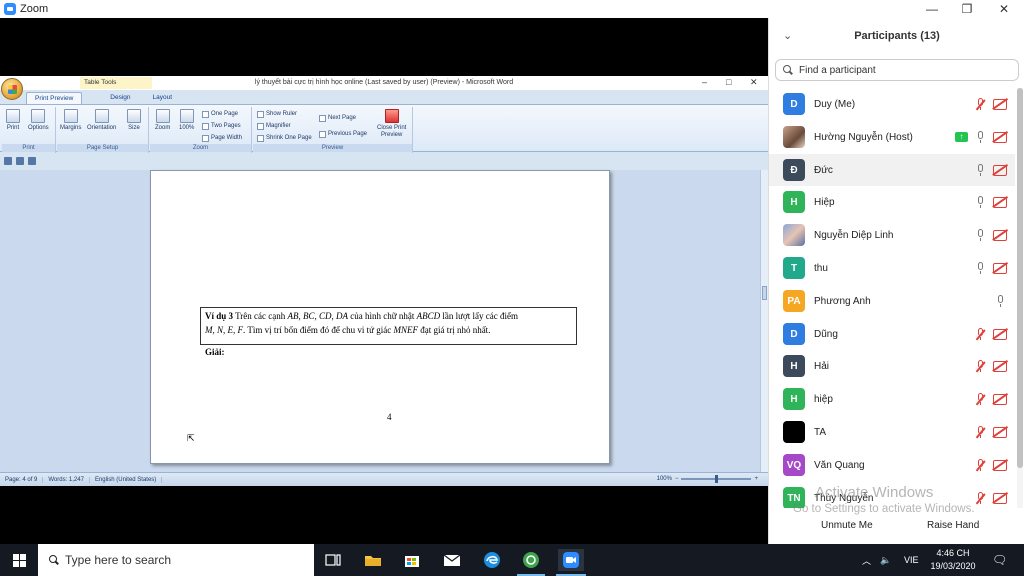  What do you see at coordinates (821, 268) in the screenshot?
I see `participant-name: thu` at bounding box center [821, 268].